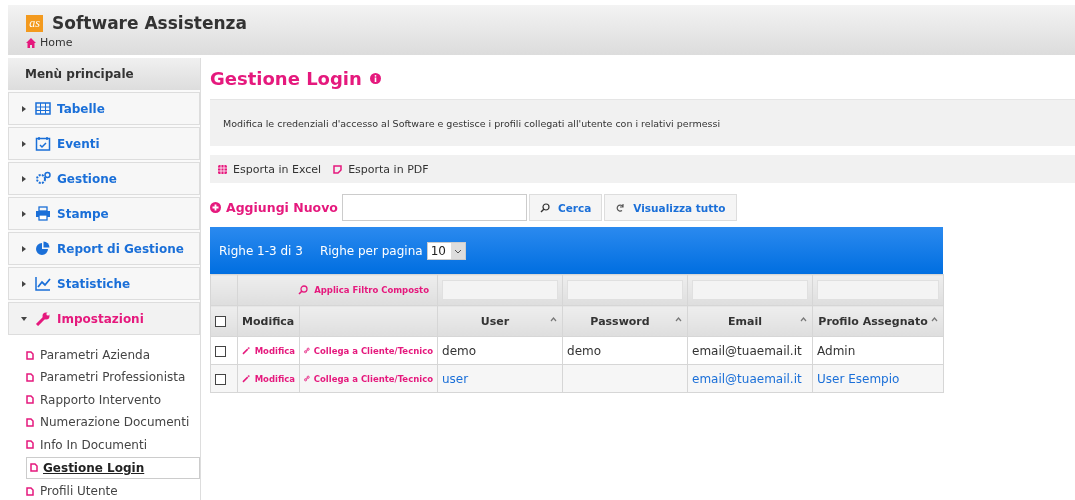 Image resolution: width=1075 pixels, height=500 pixels. Describe the element at coordinates (113, 377) in the screenshot. I see `menu-item: Parametri Professionista` at that location.